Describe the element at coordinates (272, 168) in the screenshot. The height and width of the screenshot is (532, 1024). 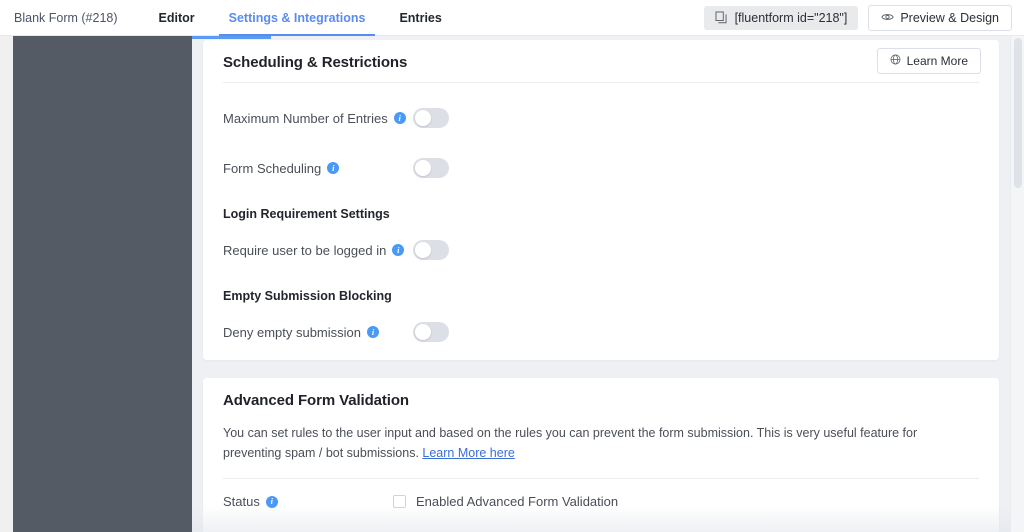
I see `form-scheduling-label: Form Scheduling` at that location.